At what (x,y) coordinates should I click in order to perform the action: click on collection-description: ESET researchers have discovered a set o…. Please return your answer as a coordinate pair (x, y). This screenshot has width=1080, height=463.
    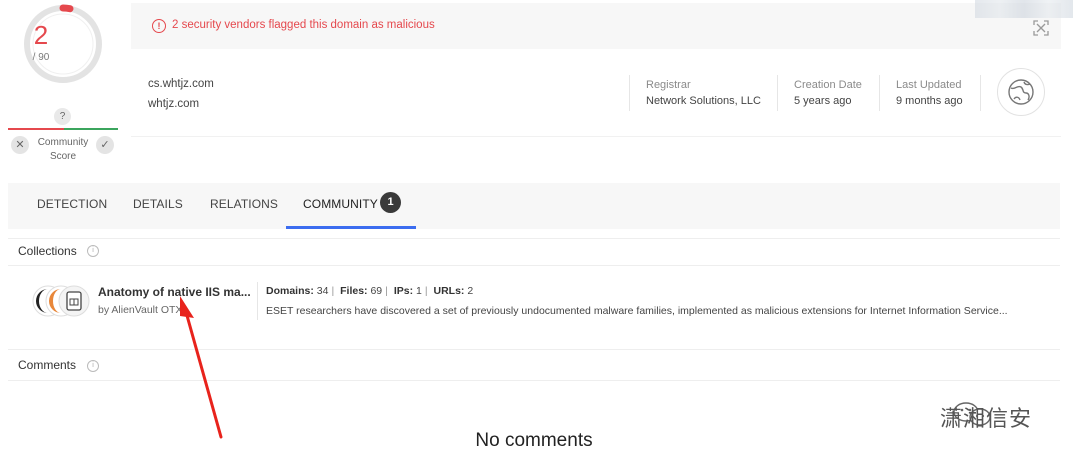
    Looking at the image, I should click on (637, 311).